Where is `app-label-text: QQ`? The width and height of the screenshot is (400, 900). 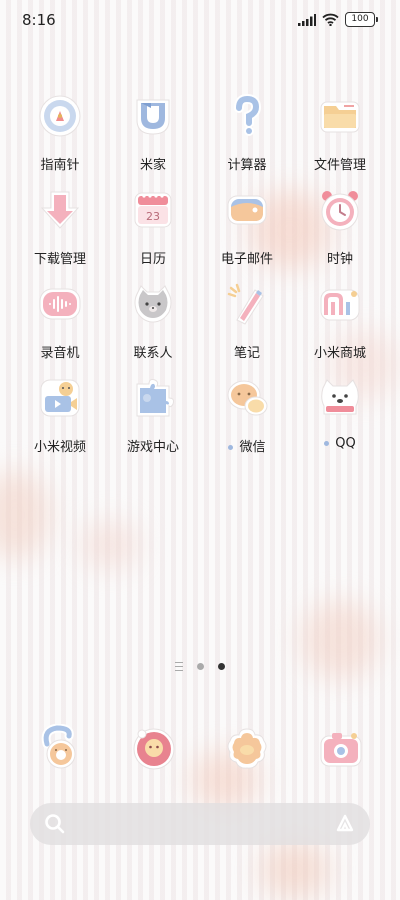 app-label-text: QQ is located at coordinates (345, 443).